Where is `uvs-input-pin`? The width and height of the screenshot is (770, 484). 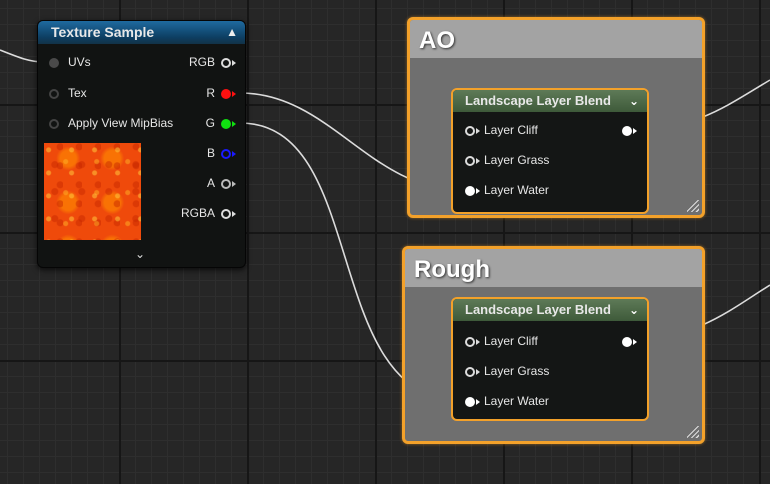 uvs-input-pin is located at coordinates (54, 63).